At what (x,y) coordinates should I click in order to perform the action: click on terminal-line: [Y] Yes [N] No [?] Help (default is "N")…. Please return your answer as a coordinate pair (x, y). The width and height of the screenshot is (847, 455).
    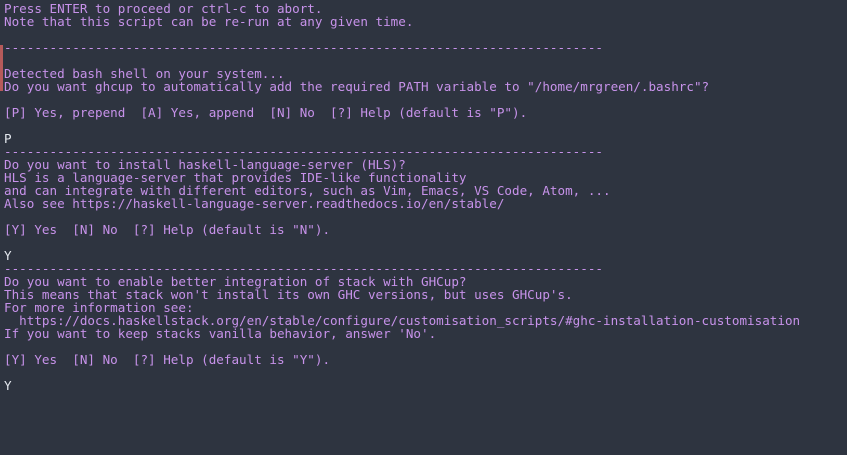
    Looking at the image, I should click on (167, 229).